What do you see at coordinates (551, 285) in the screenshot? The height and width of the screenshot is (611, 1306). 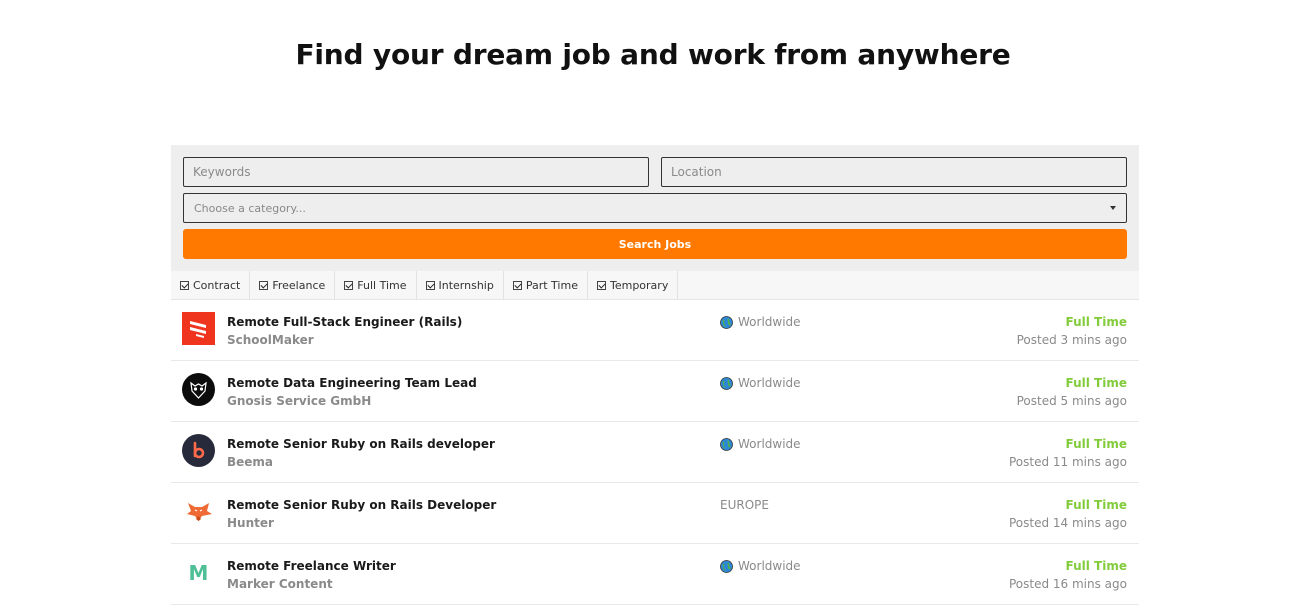 I see `filter-label: Part Time` at bounding box center [551, 285].